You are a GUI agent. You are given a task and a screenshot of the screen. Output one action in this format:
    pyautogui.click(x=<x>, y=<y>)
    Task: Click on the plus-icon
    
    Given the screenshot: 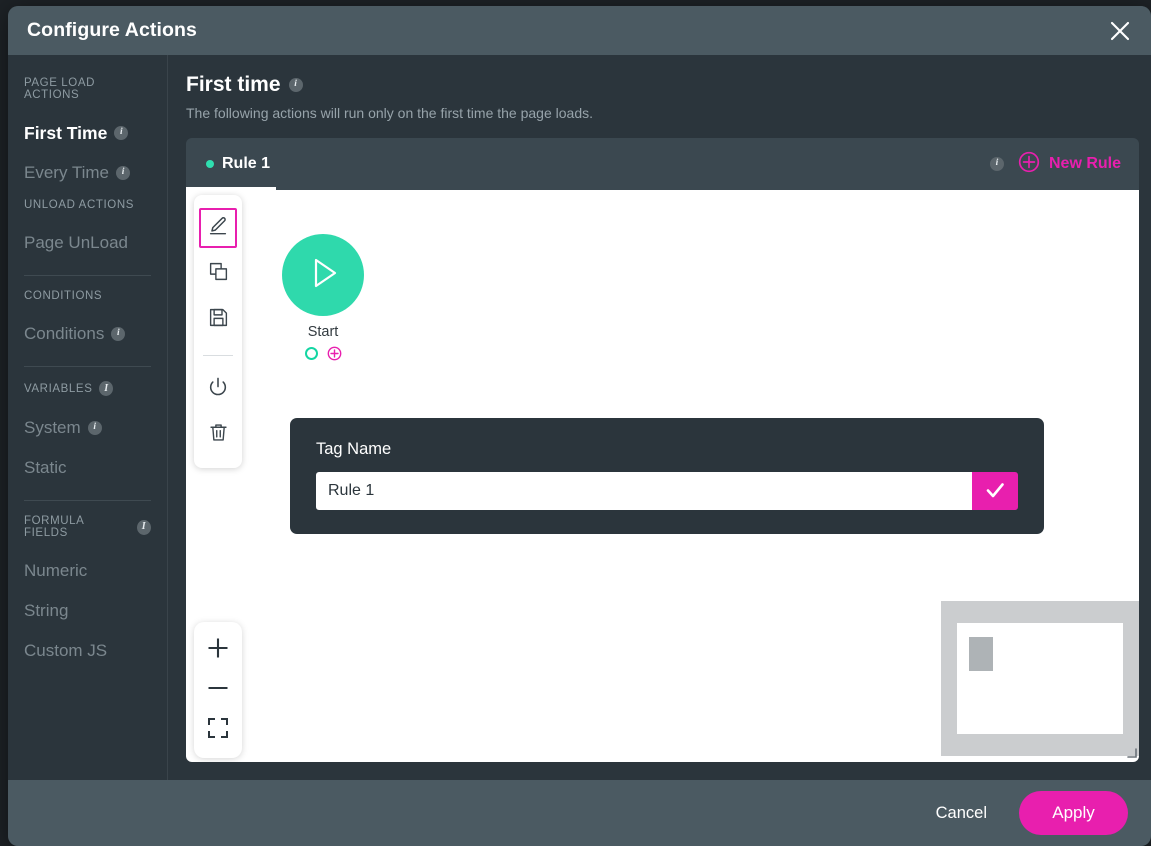 What is the action you would take?
    pyautogui.click(x=218, y=650)
    